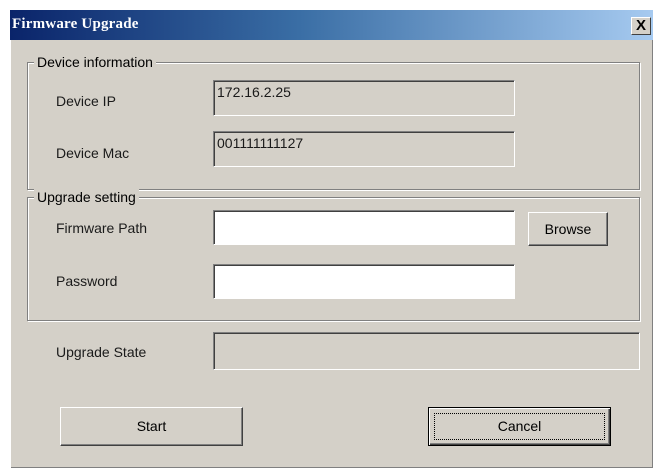 This screenshot has height=468, width=653. What do you see at coordinates (364, 98) in the screenshot?
I see `device-ip-field: 172.16.2.25` at bounding box center [364, 98].